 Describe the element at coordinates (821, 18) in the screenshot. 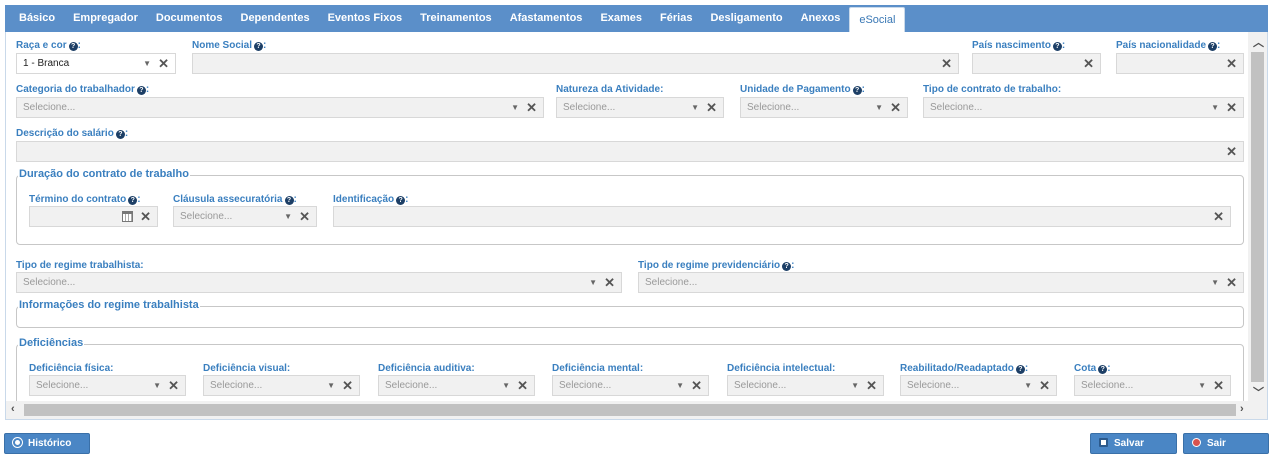

I see `tab-anexos: Anexos` at that location.